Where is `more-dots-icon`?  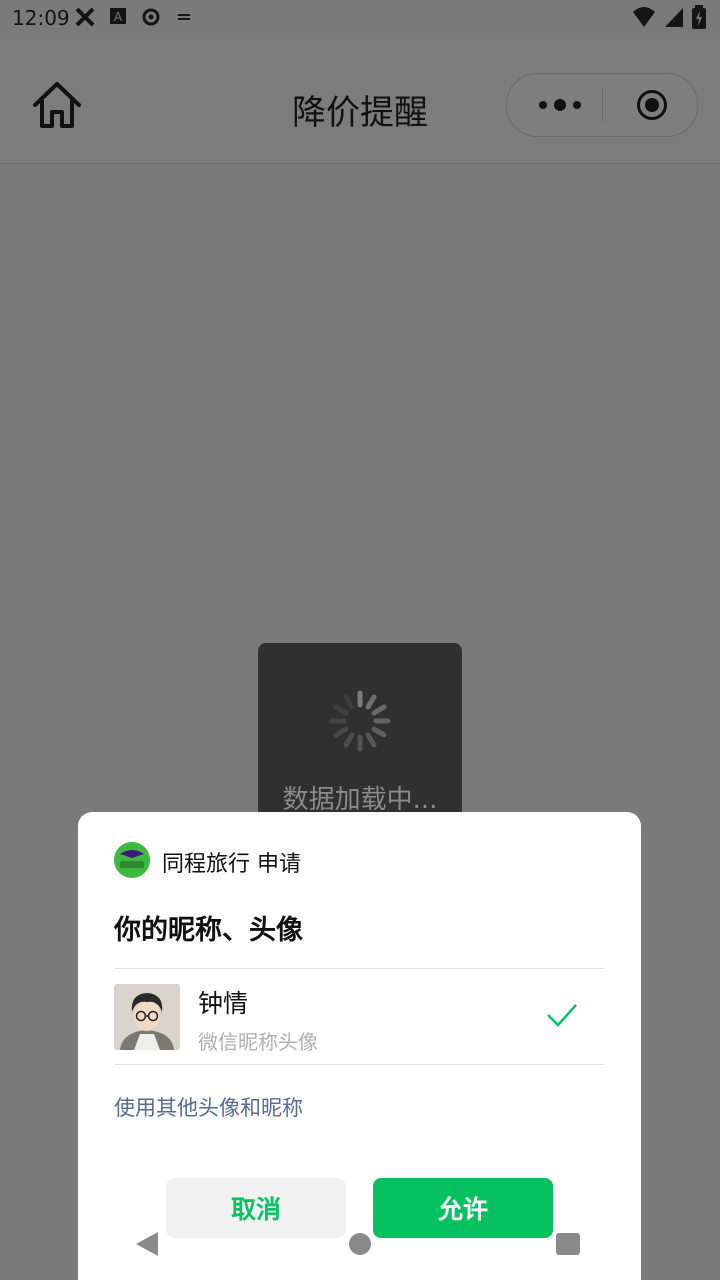
more-dots-icon is located at coordinates (543, 105).